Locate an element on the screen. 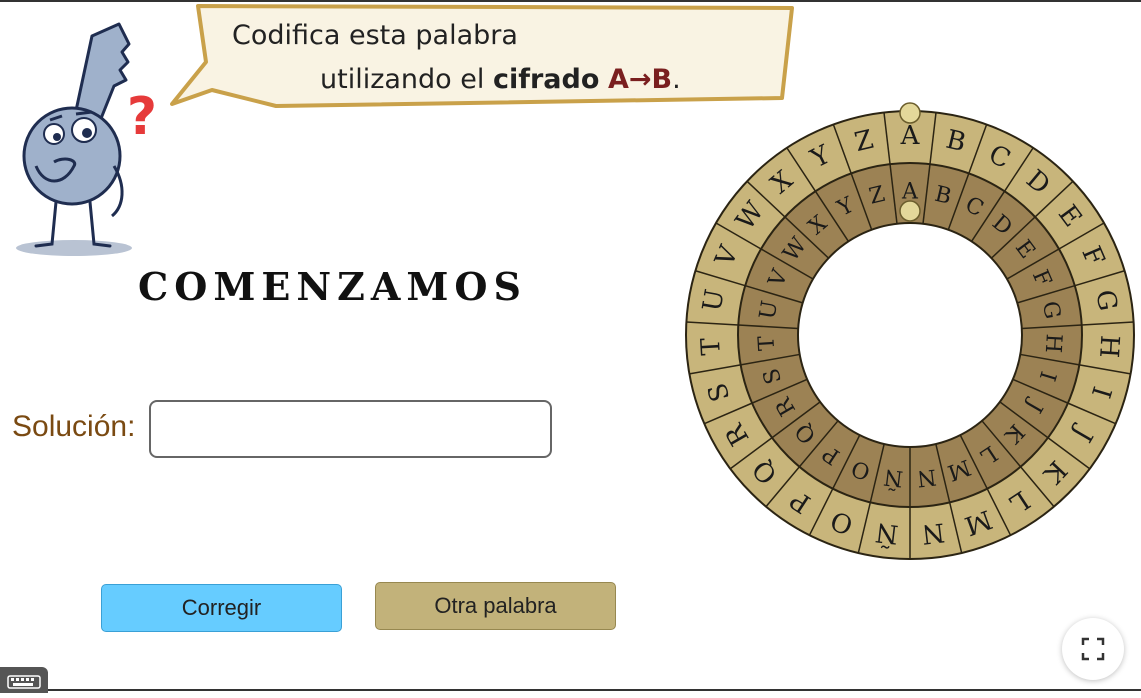  question-mark: ? is located at coordinates (142, 117).